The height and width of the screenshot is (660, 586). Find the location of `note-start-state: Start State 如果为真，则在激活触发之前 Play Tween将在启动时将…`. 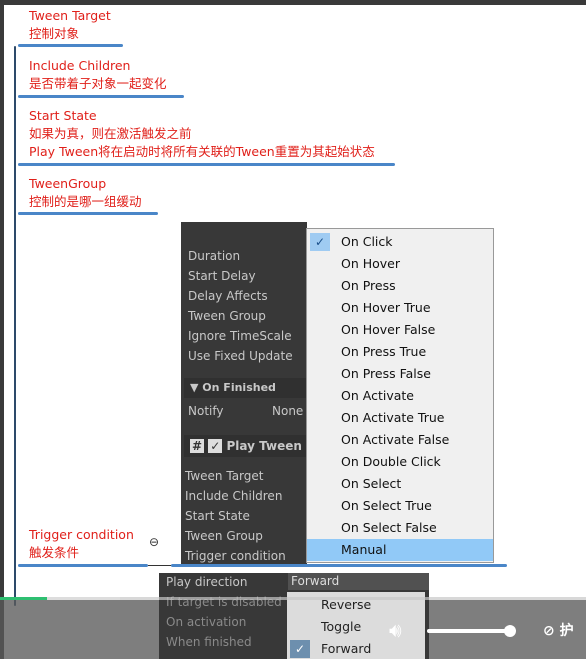

note-start-state: Start State 如果为真，则在激活触发之前 Play Tween将在启动时将… is located at coordinates (202, 134).